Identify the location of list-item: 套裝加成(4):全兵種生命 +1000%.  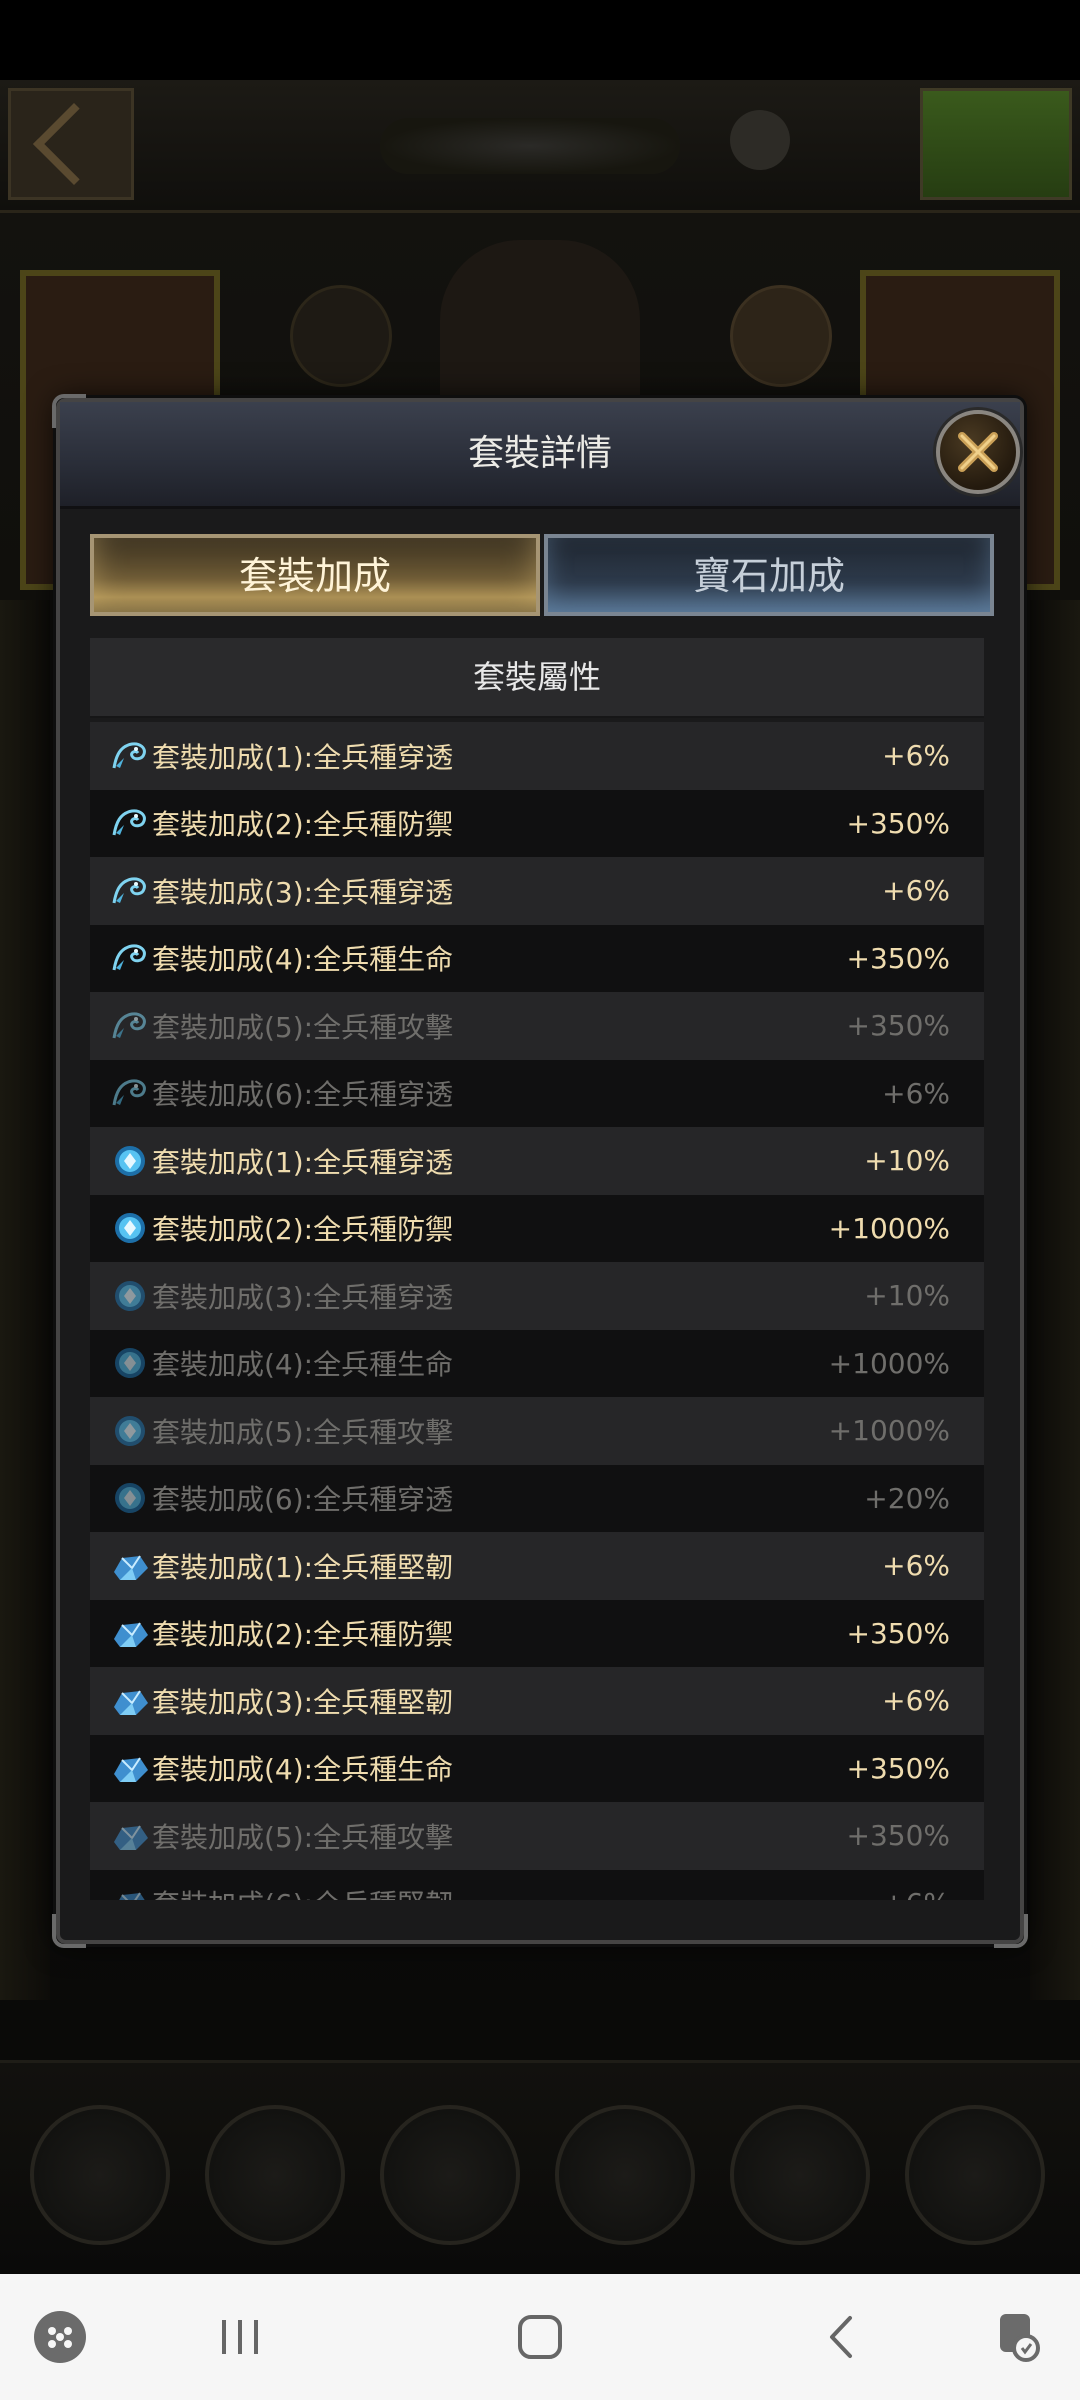
(537, 1363).